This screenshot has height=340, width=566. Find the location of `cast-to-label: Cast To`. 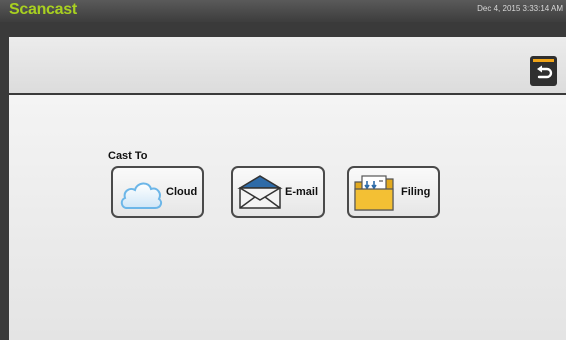

cast-to-label: Cast To is located at coordinates (128, 156).